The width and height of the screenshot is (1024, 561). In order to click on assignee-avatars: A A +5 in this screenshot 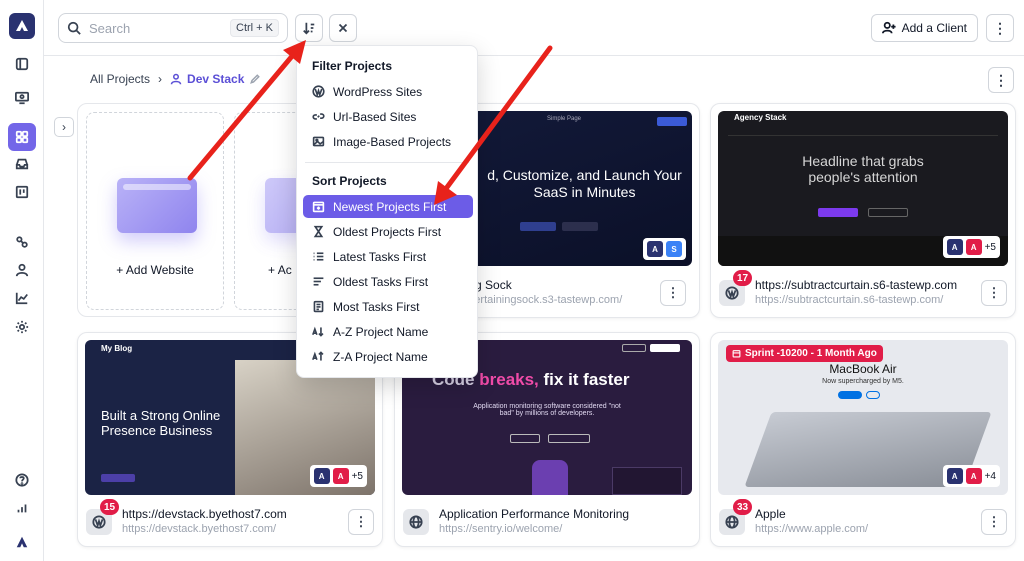, I will do `click(338, 476)`.